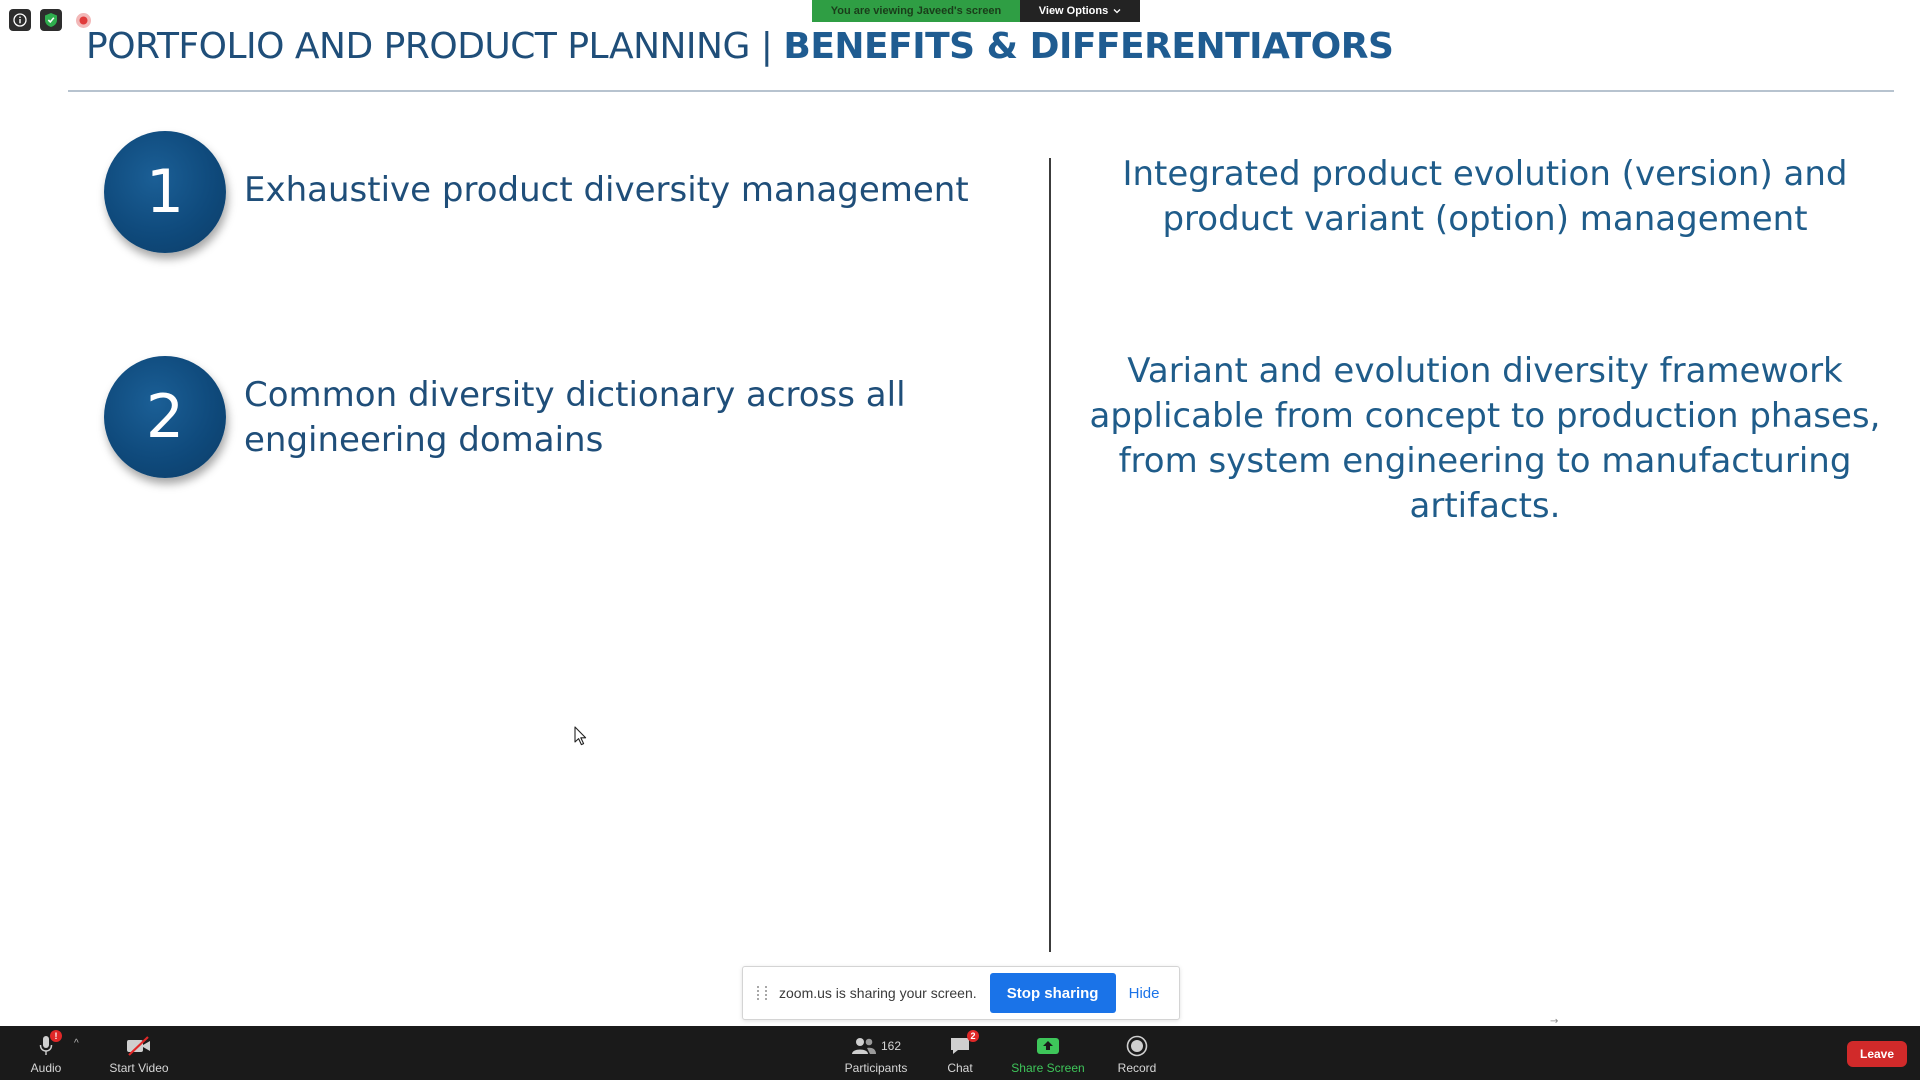 The height and width of the screenshot is (1080, 1920). Describe the element at coordinates (1048, 1068) in the screenshot. I see `share-screen-label: Share Screen` at that location.